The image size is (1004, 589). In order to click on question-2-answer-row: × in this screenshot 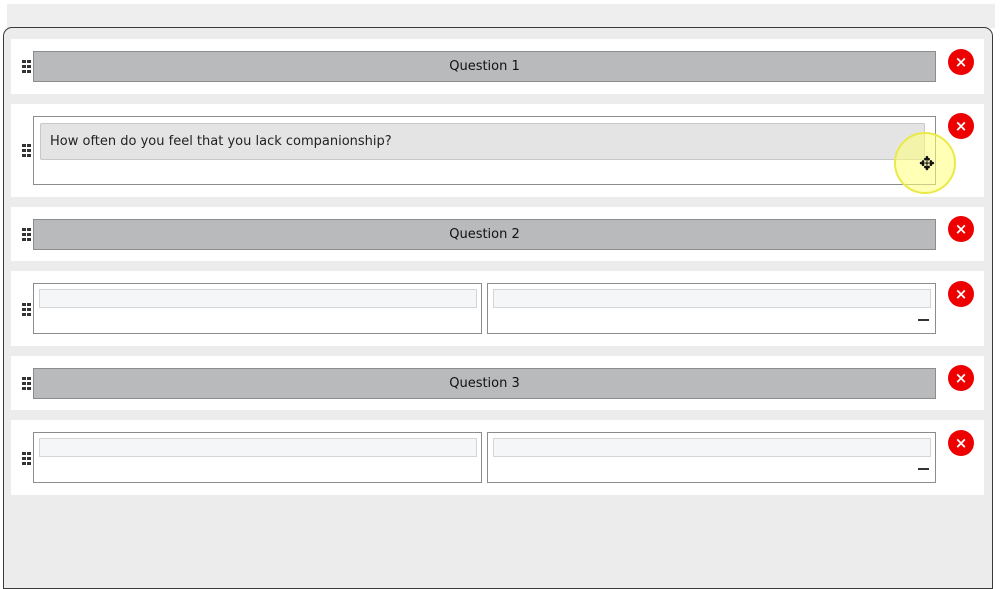, I will do `click(497, 308)`.